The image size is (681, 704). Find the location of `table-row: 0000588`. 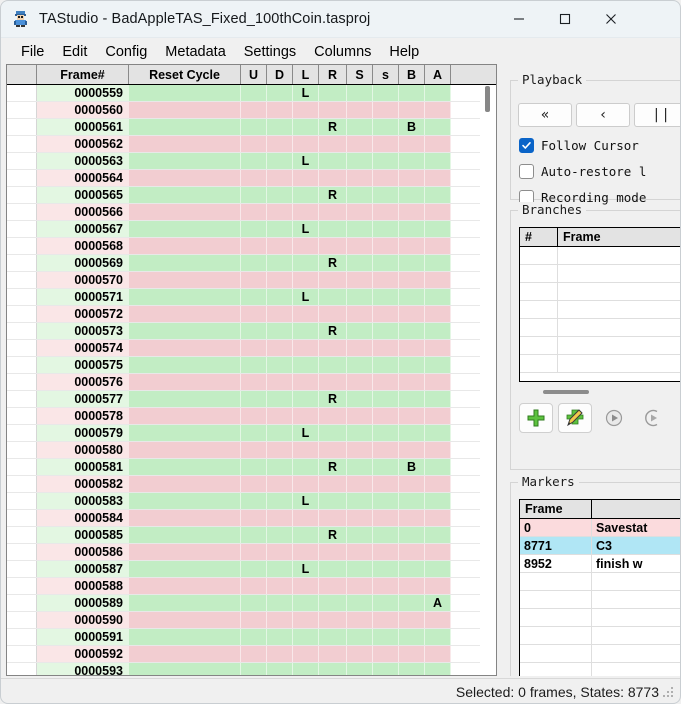

table-row: 0000588 is located at coordinates (251, 586).